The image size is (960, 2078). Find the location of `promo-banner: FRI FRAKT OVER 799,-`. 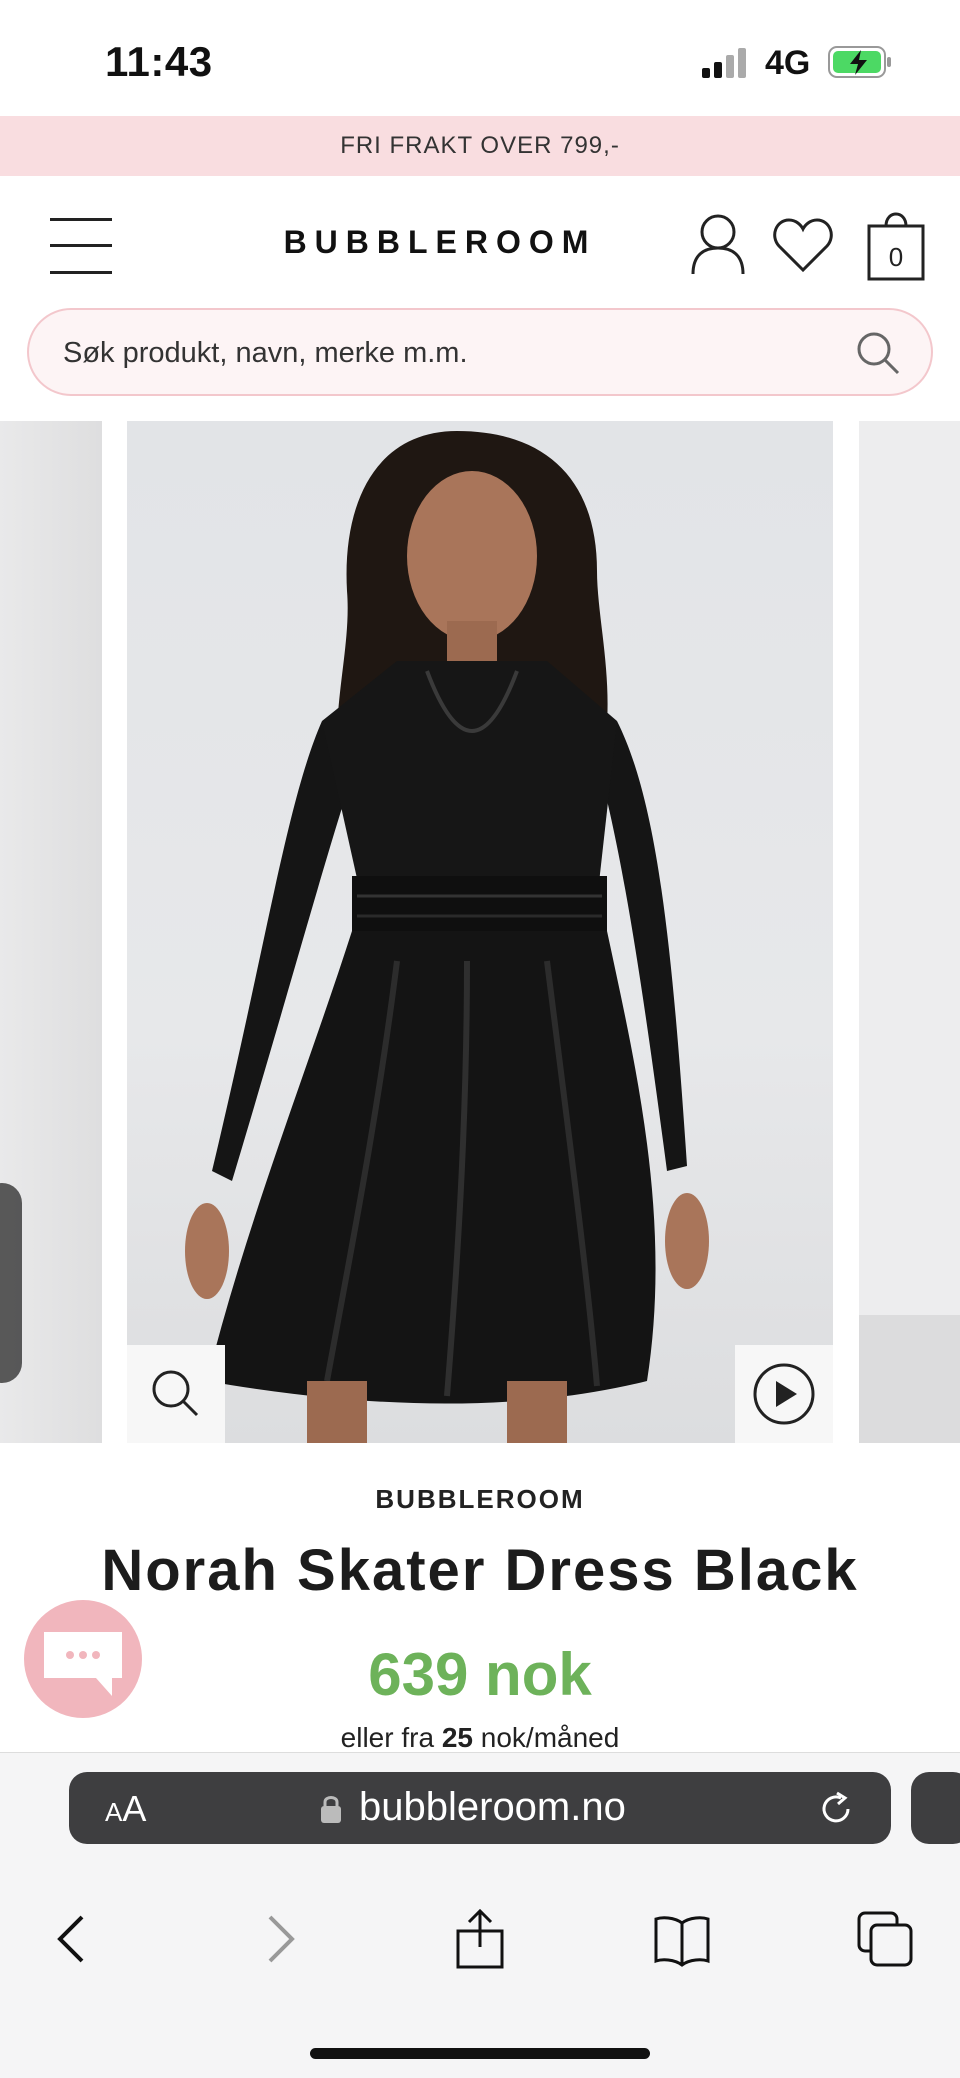

promo-banner: FRI FRAKT OVER 799,- is located at coordinates (480, 146).